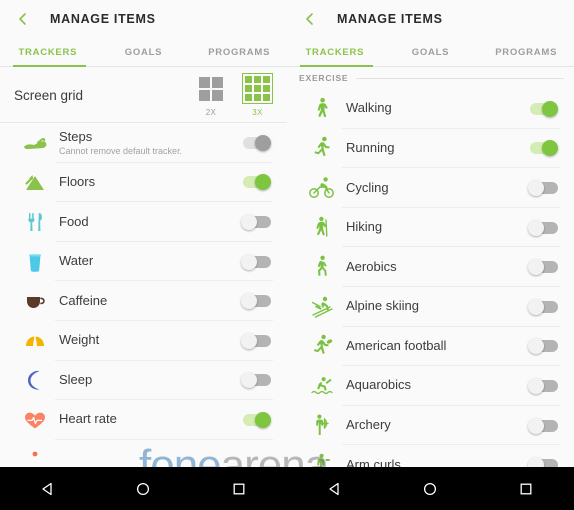 This screenshot has width=574, height=510. I want to click on list-item-text: Sleep, so click(147, 380).